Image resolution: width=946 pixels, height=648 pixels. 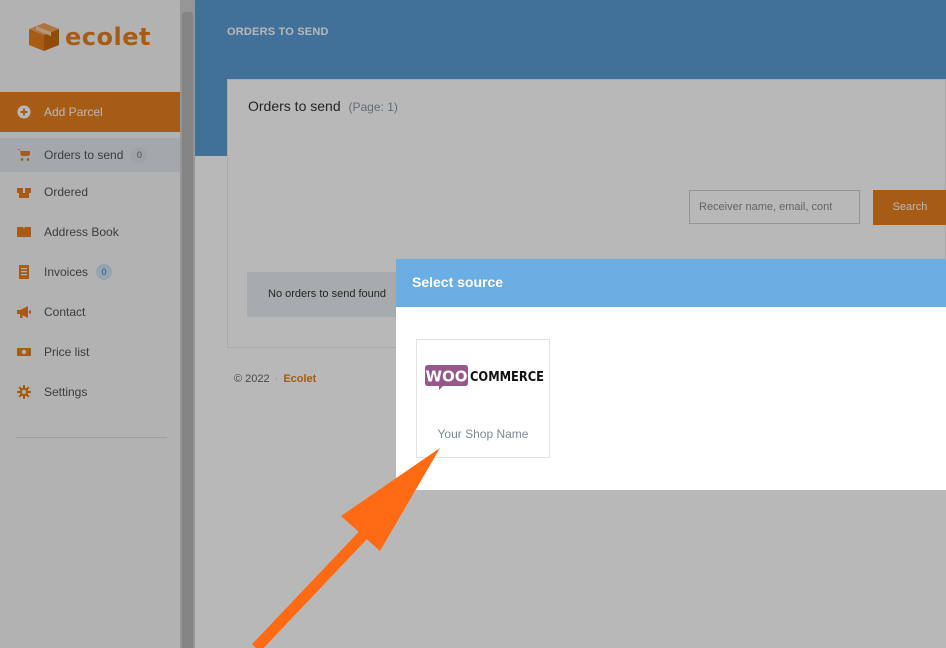 What do you see at coordinates (483, 398) in the screenshot?
I see `source-card-woocommerce: WOO COMMERCE Your Shop Name` at bounding box center [483, 398].